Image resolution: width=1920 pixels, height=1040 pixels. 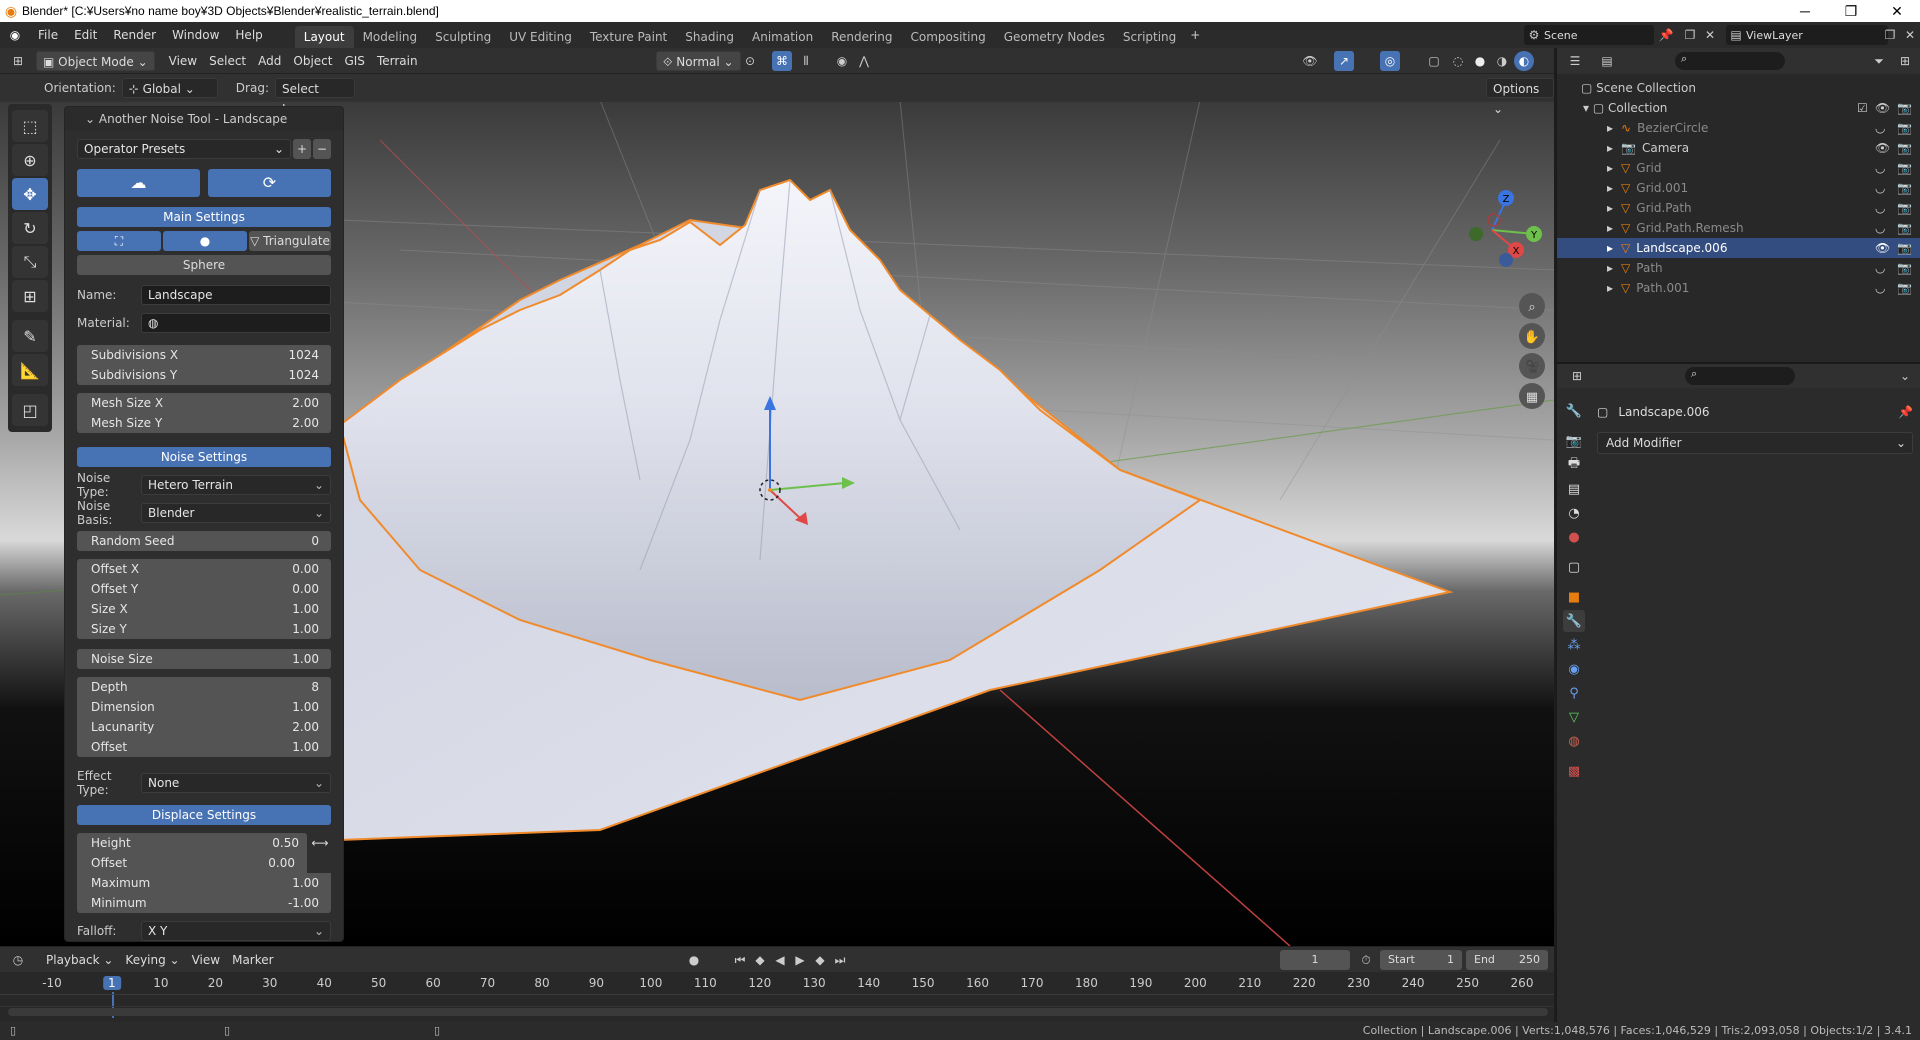 I want to click on object-tab-icon: ■, so click(x=1574, y=597).